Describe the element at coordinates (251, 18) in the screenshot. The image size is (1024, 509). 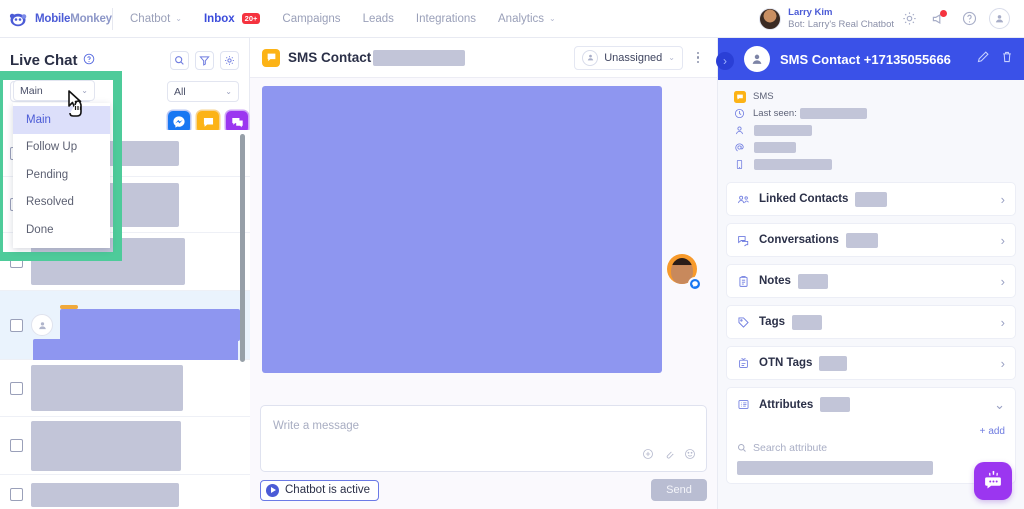
I see `inbox-count-badge: 20+` at that location.